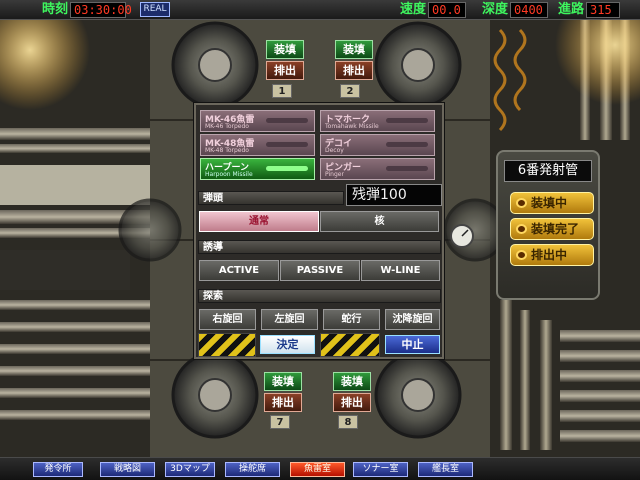 The width and height of the screenshot is (640, 480). Describe the element at coordinates (227, 126) in the screenshot. I see `weapon-english-name: MK-46 Torpedo` at that location.